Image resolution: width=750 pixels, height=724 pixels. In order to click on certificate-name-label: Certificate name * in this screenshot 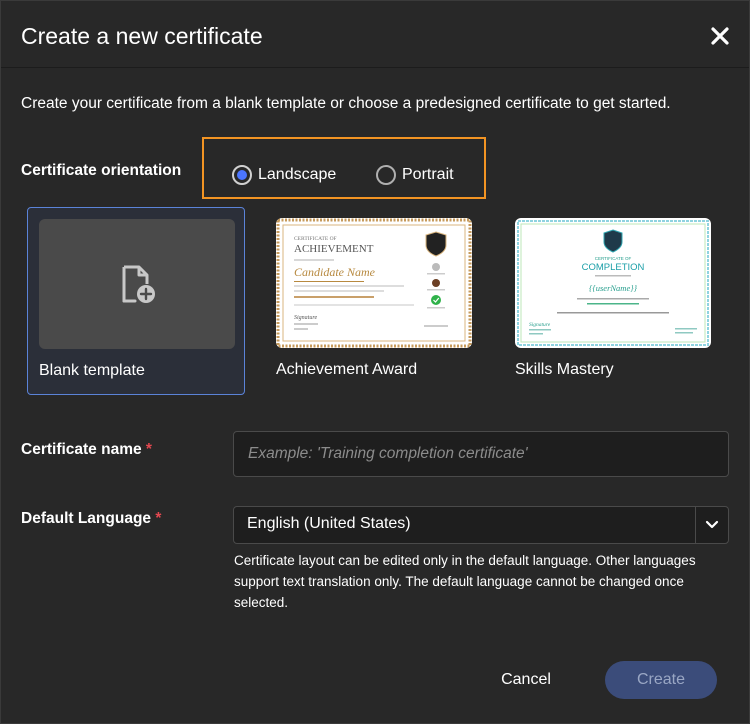, I will do `click(86, 450)`.